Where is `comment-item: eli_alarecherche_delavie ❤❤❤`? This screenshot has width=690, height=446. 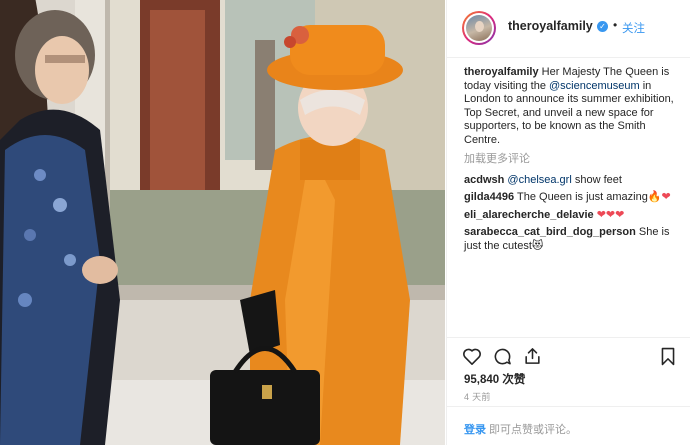
comment-item: eli_alarecherche_delavie ❤❤❤ is located at coordinates (571, 216).